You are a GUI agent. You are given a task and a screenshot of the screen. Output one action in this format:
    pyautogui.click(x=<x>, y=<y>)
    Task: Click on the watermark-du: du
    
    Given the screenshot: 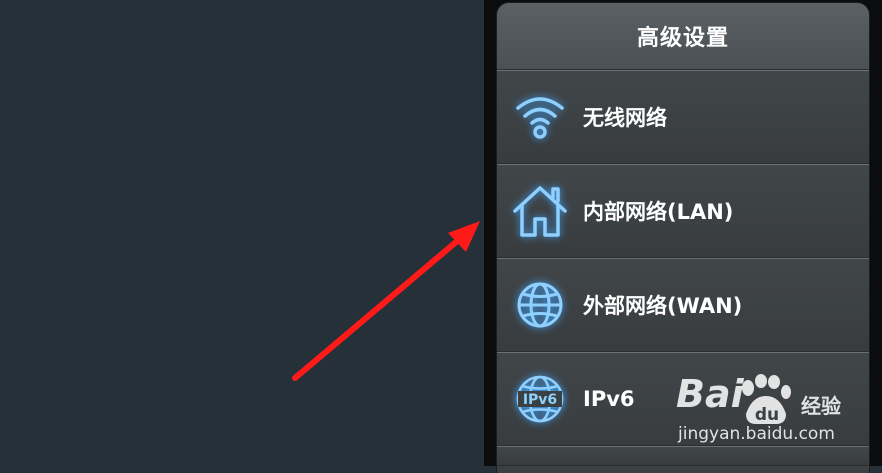 What is the action you would take?
    pyautogui.click(x=767, y=415)
    